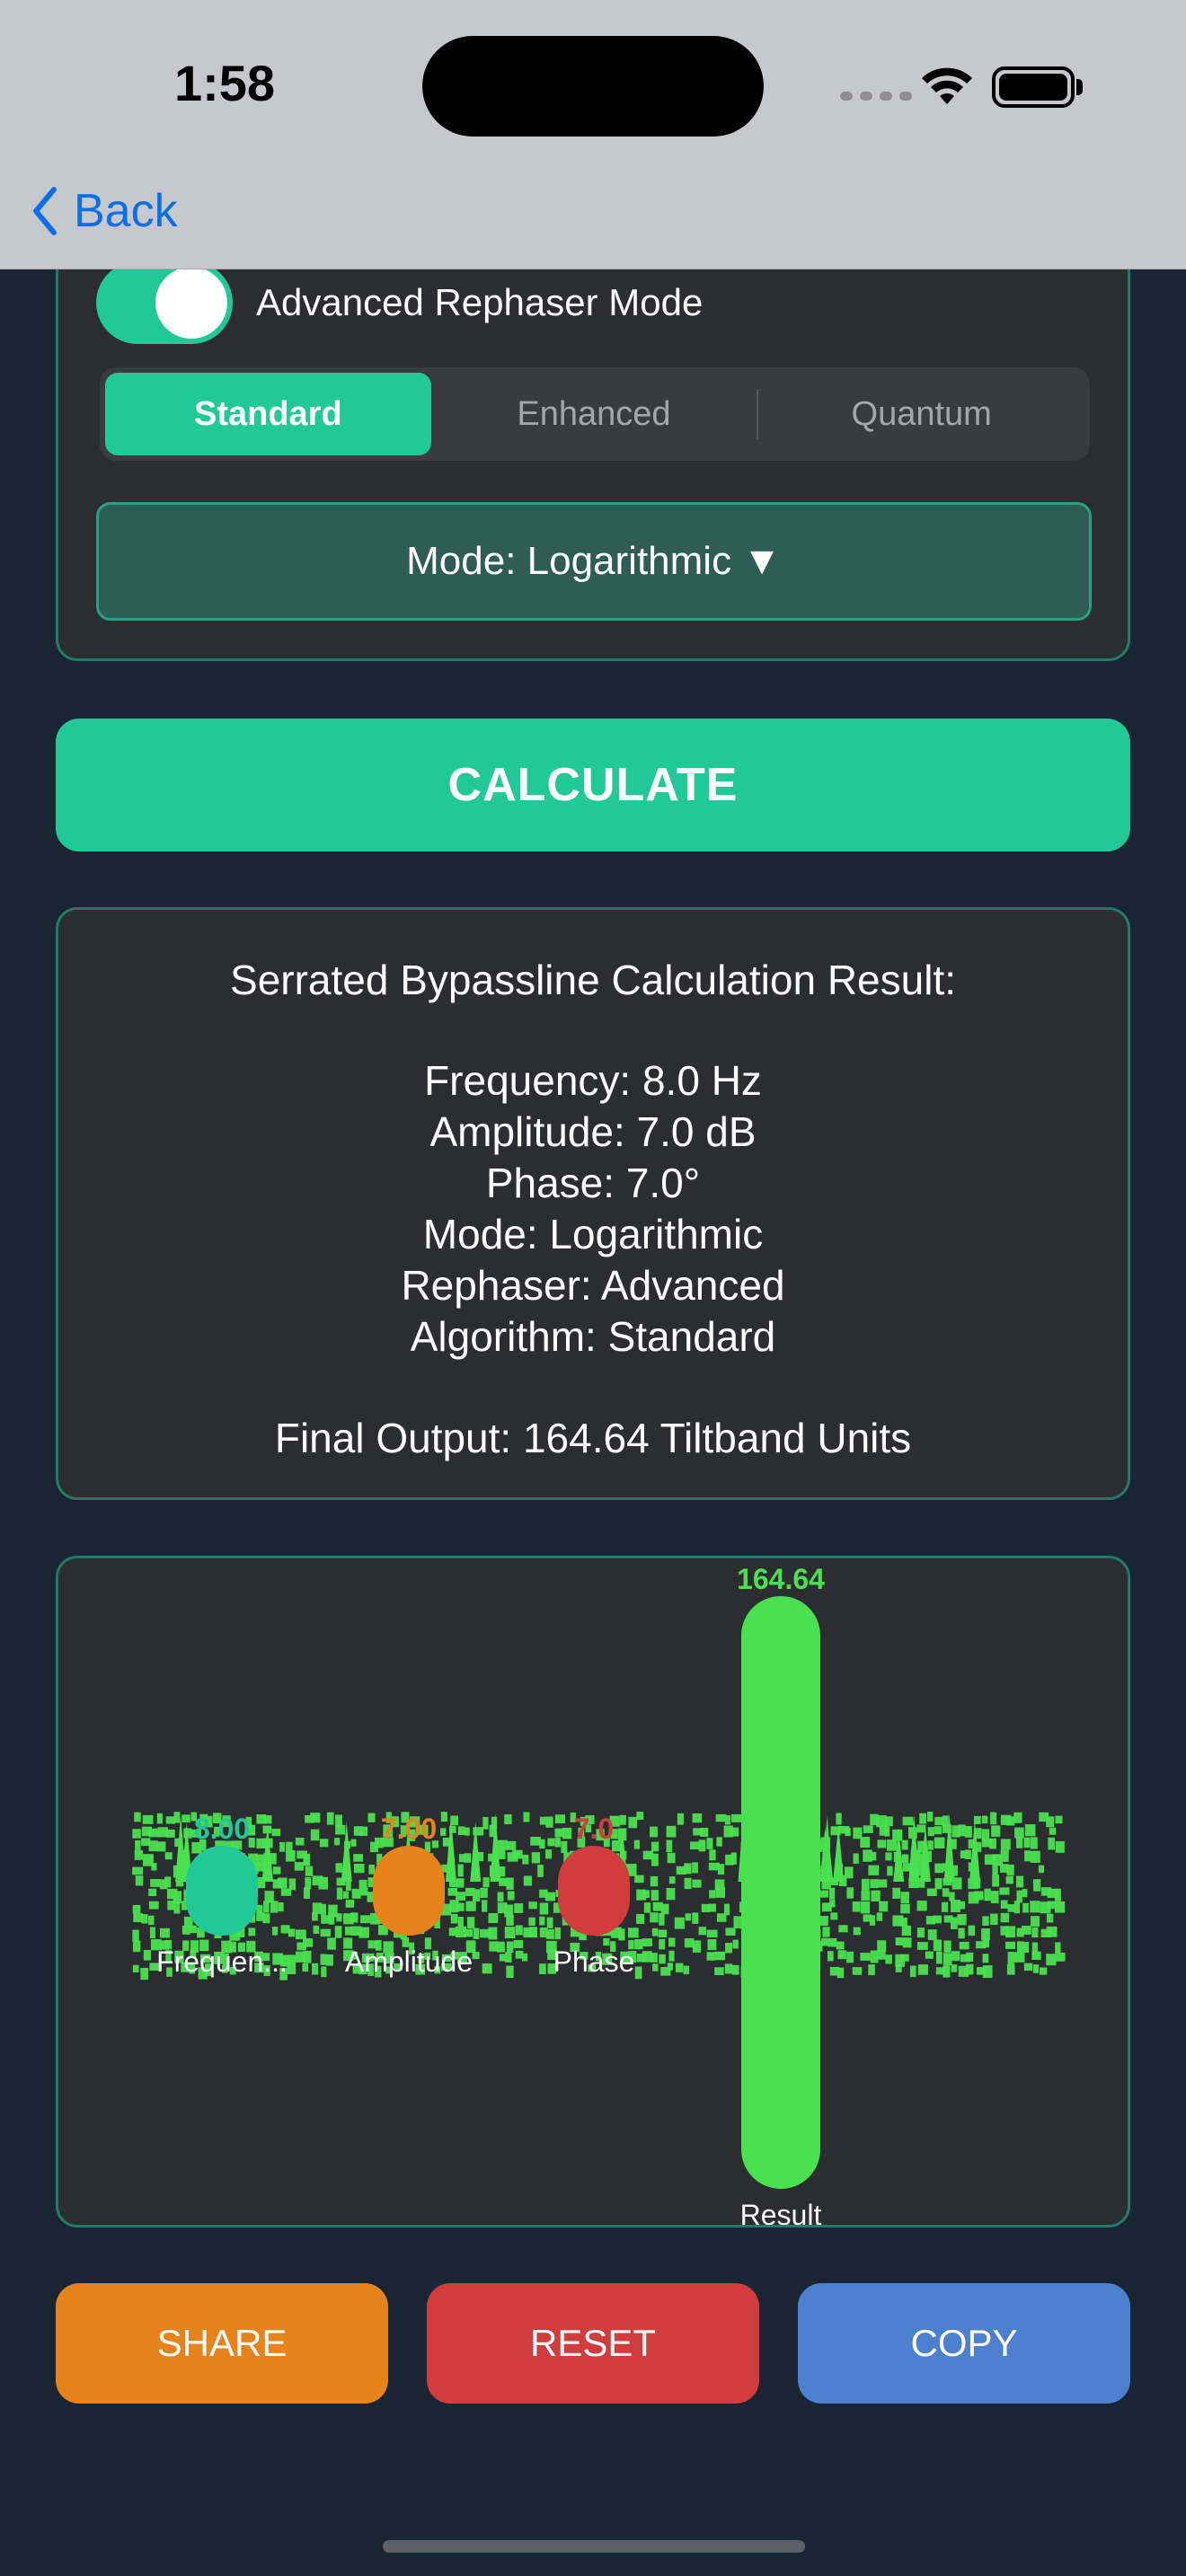 The image size is (1186, 2576). Describe the element at coordinates (593, 1234) in the screenshot. I see `result-mode: Mode: Logarithmic` at that location.